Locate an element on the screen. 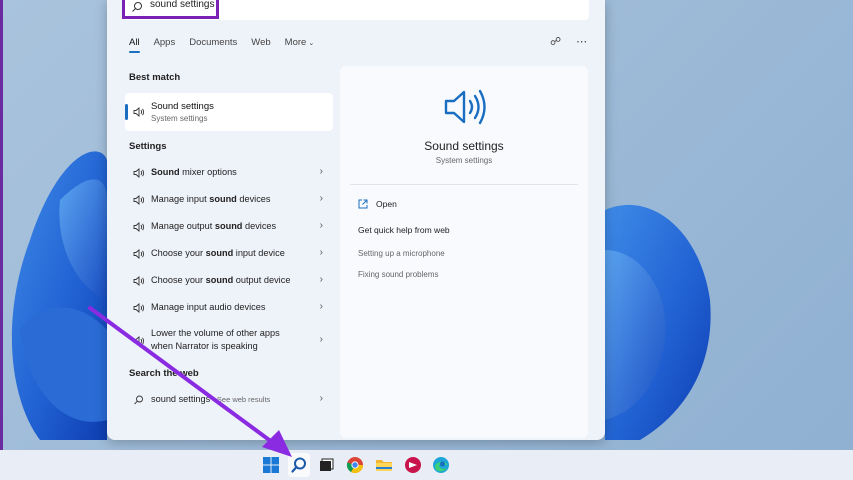 The height and width of the screenshot is (480, 853). settings-item-text: Manage output is located at coordinates (183, 226).